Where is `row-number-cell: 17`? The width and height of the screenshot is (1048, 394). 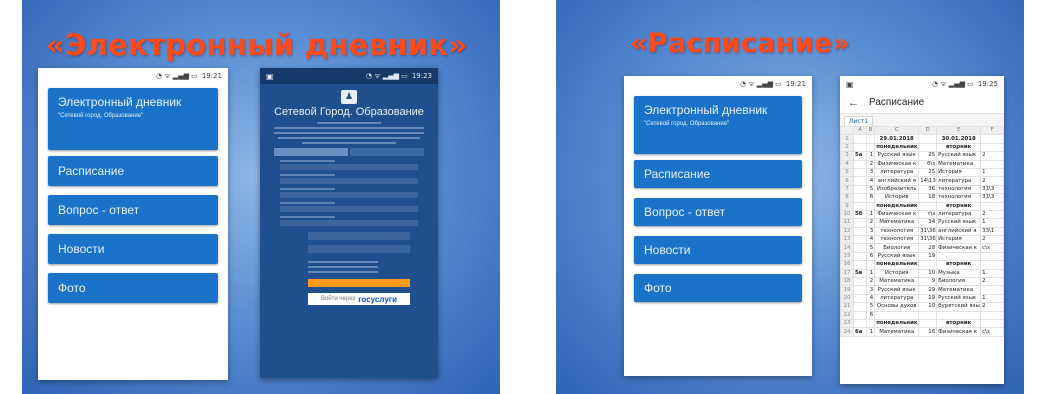
row-number-cell: 17 is located at coordinates (847, 273).